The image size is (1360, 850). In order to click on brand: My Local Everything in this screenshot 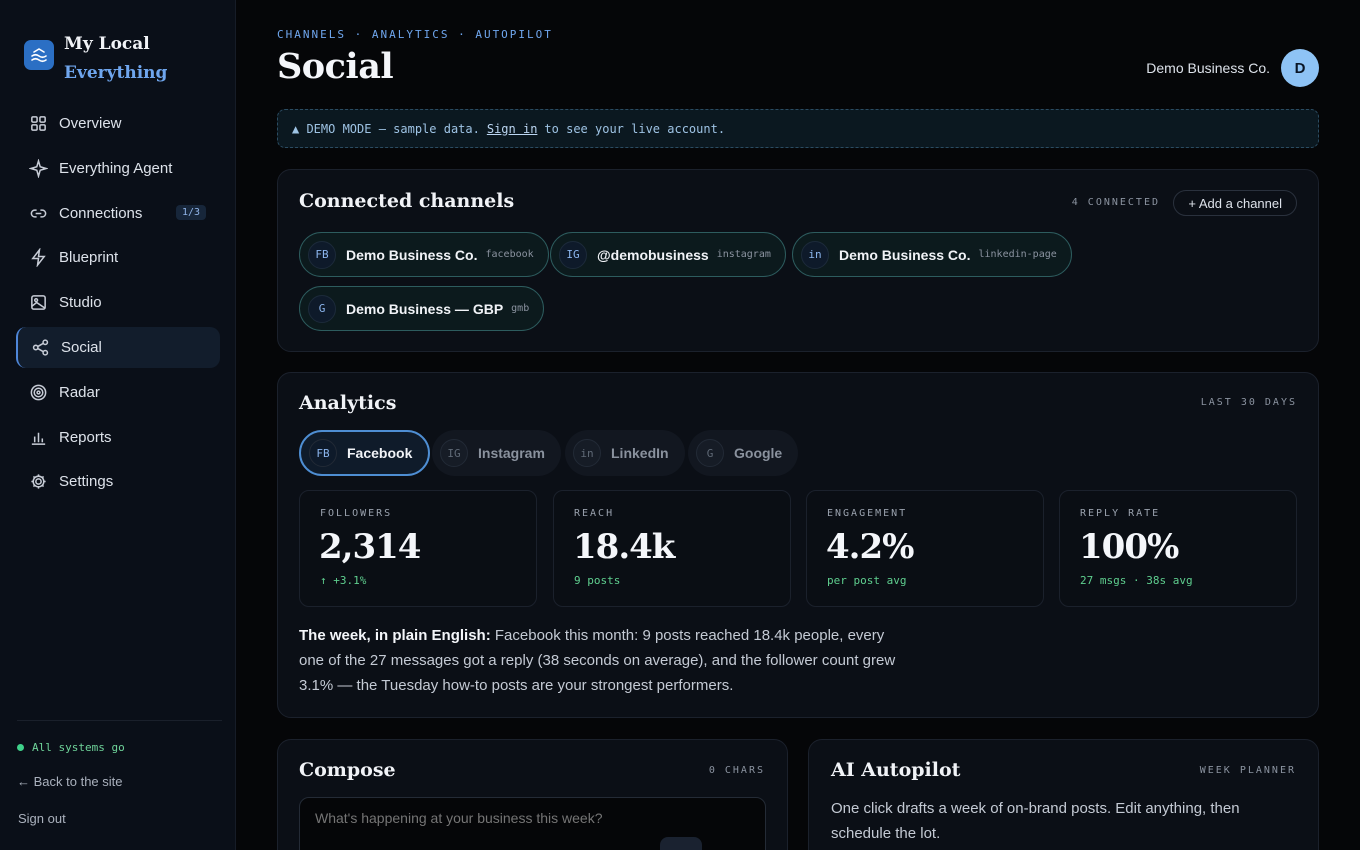, I will do `click(95, 59)`.